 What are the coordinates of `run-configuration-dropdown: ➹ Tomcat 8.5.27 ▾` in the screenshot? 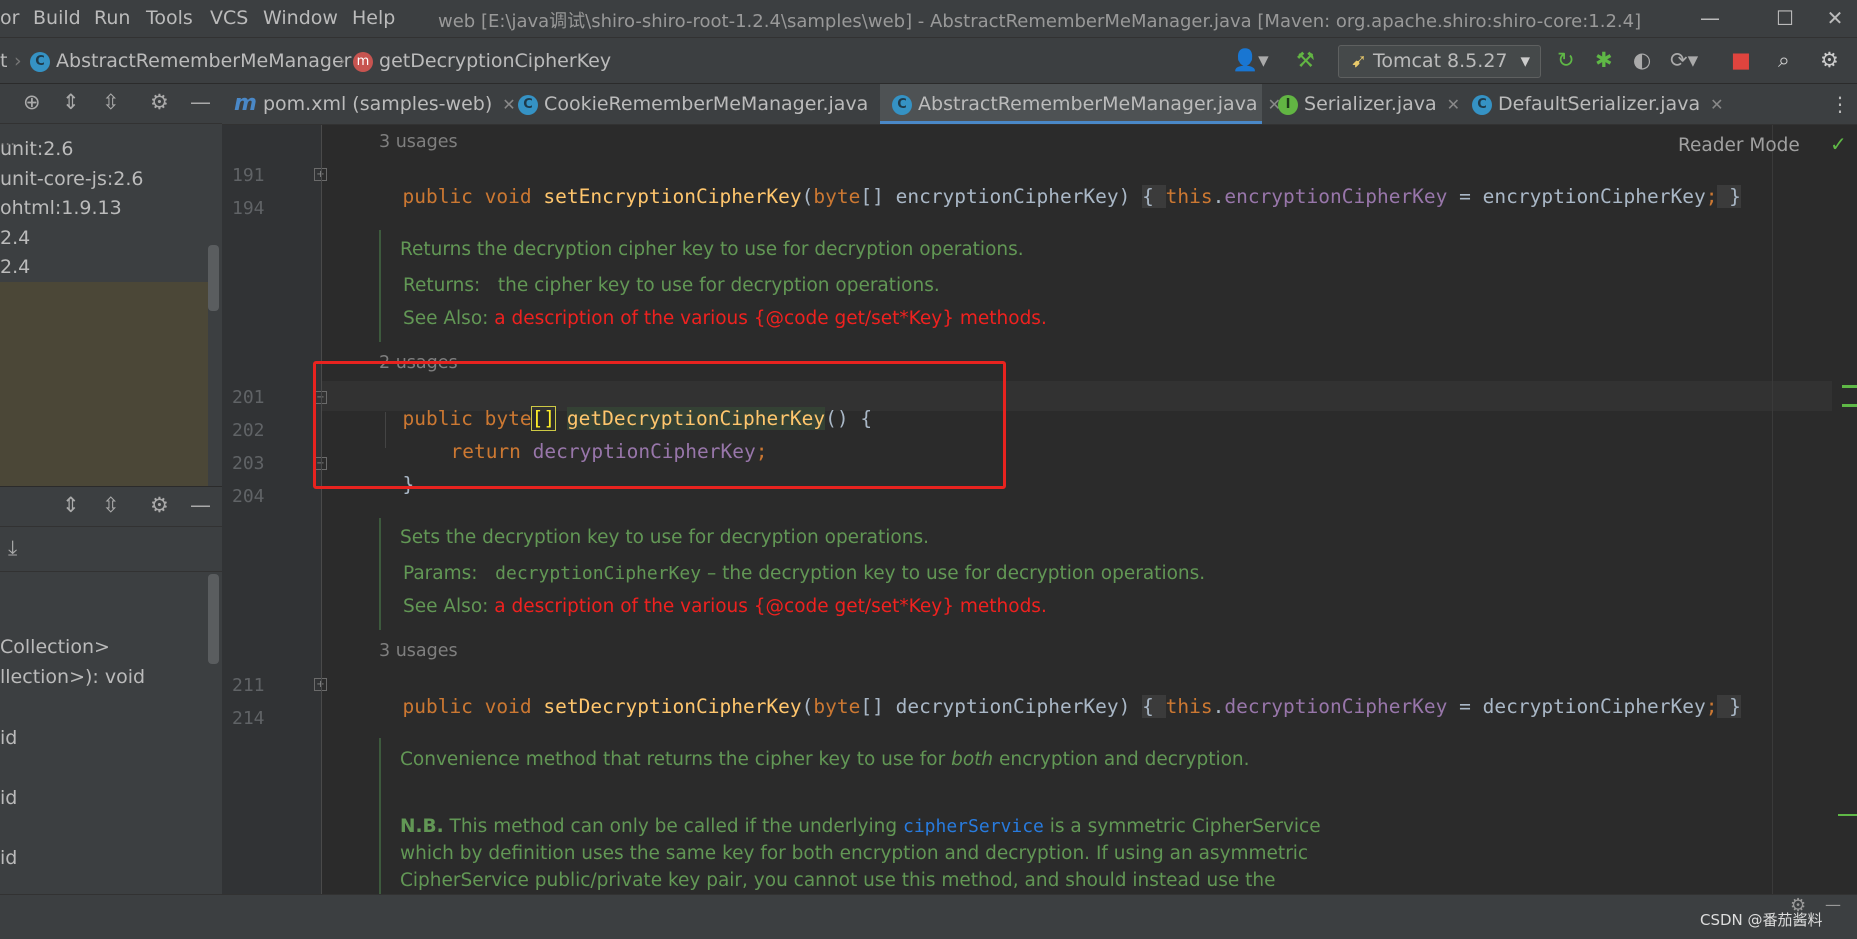 It's located at (1439, 61).